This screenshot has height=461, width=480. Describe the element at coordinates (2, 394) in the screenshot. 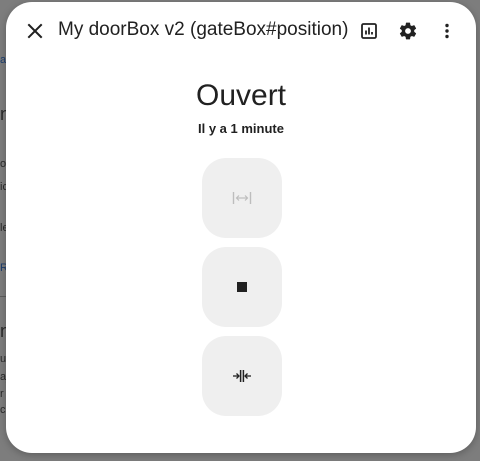

I see `background-fragment: r` at that location.